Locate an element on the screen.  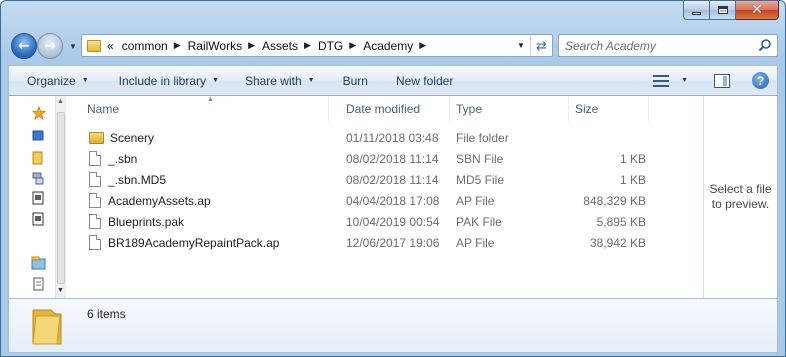
help-icon: ? is located at coordinates (760, 80).